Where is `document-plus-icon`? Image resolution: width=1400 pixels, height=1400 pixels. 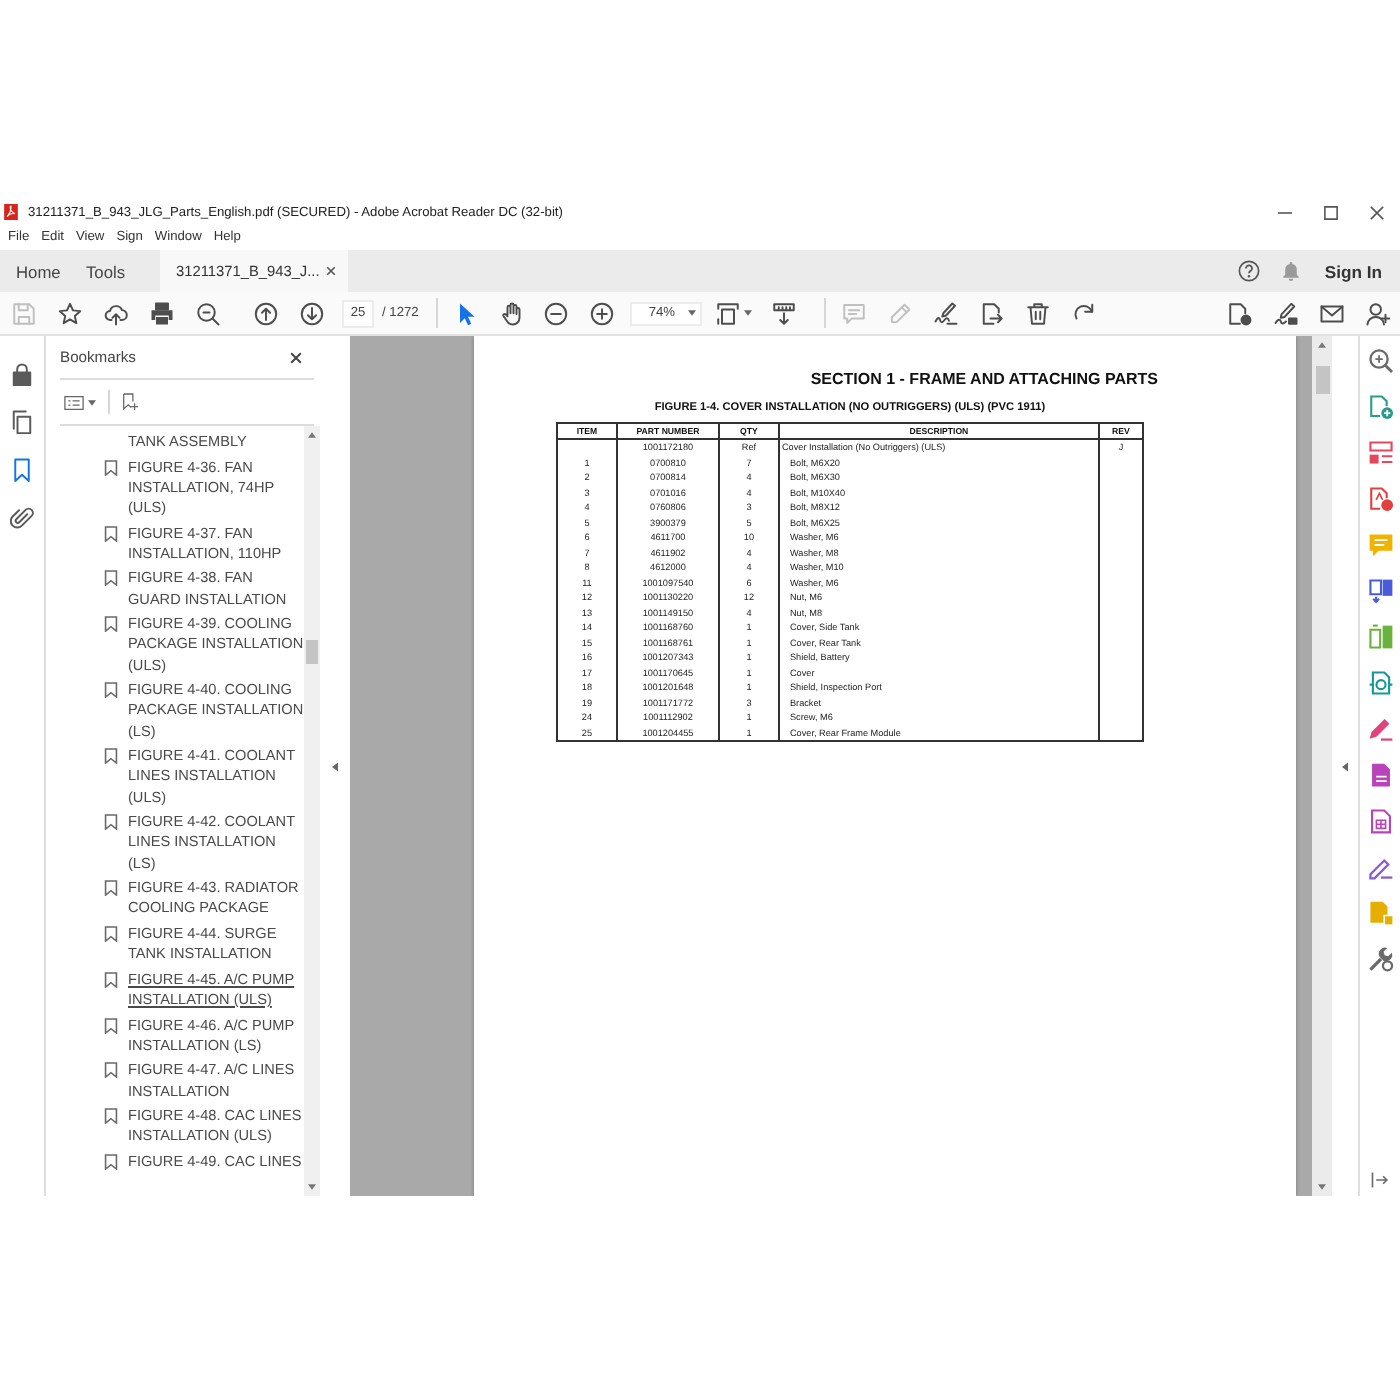 document-plus-icon is located at coordinates (1380, 407).